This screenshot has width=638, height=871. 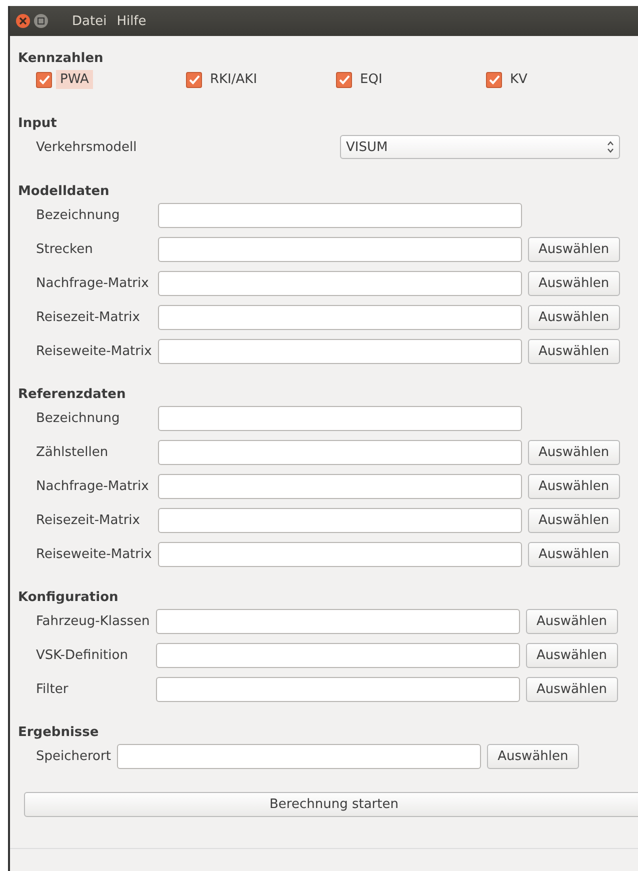 I want to click on section-heading: Modelldaten, so click(x=64, y=191).